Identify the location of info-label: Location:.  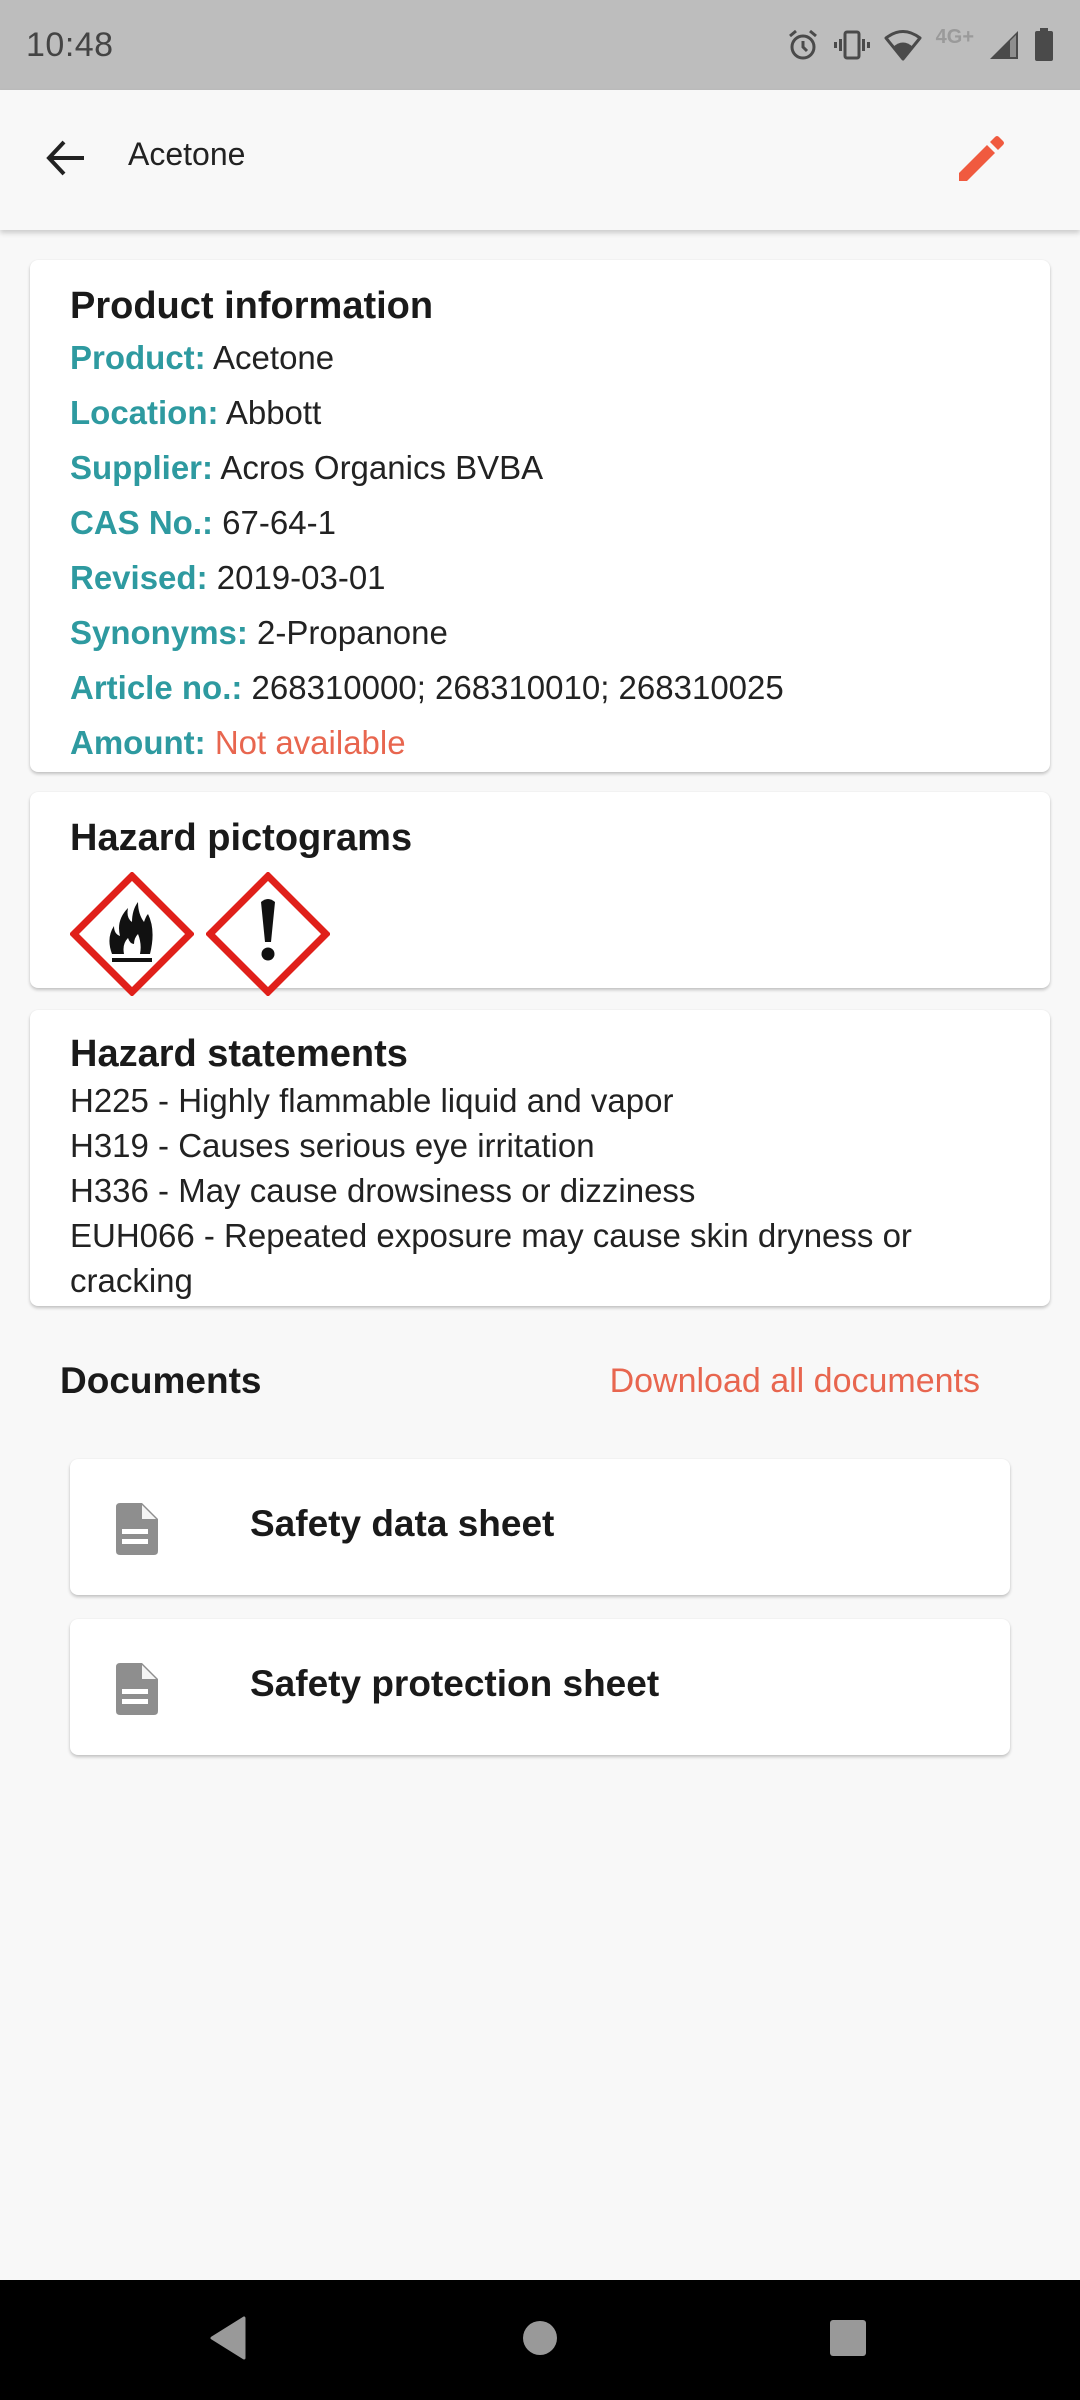
(144, 412).